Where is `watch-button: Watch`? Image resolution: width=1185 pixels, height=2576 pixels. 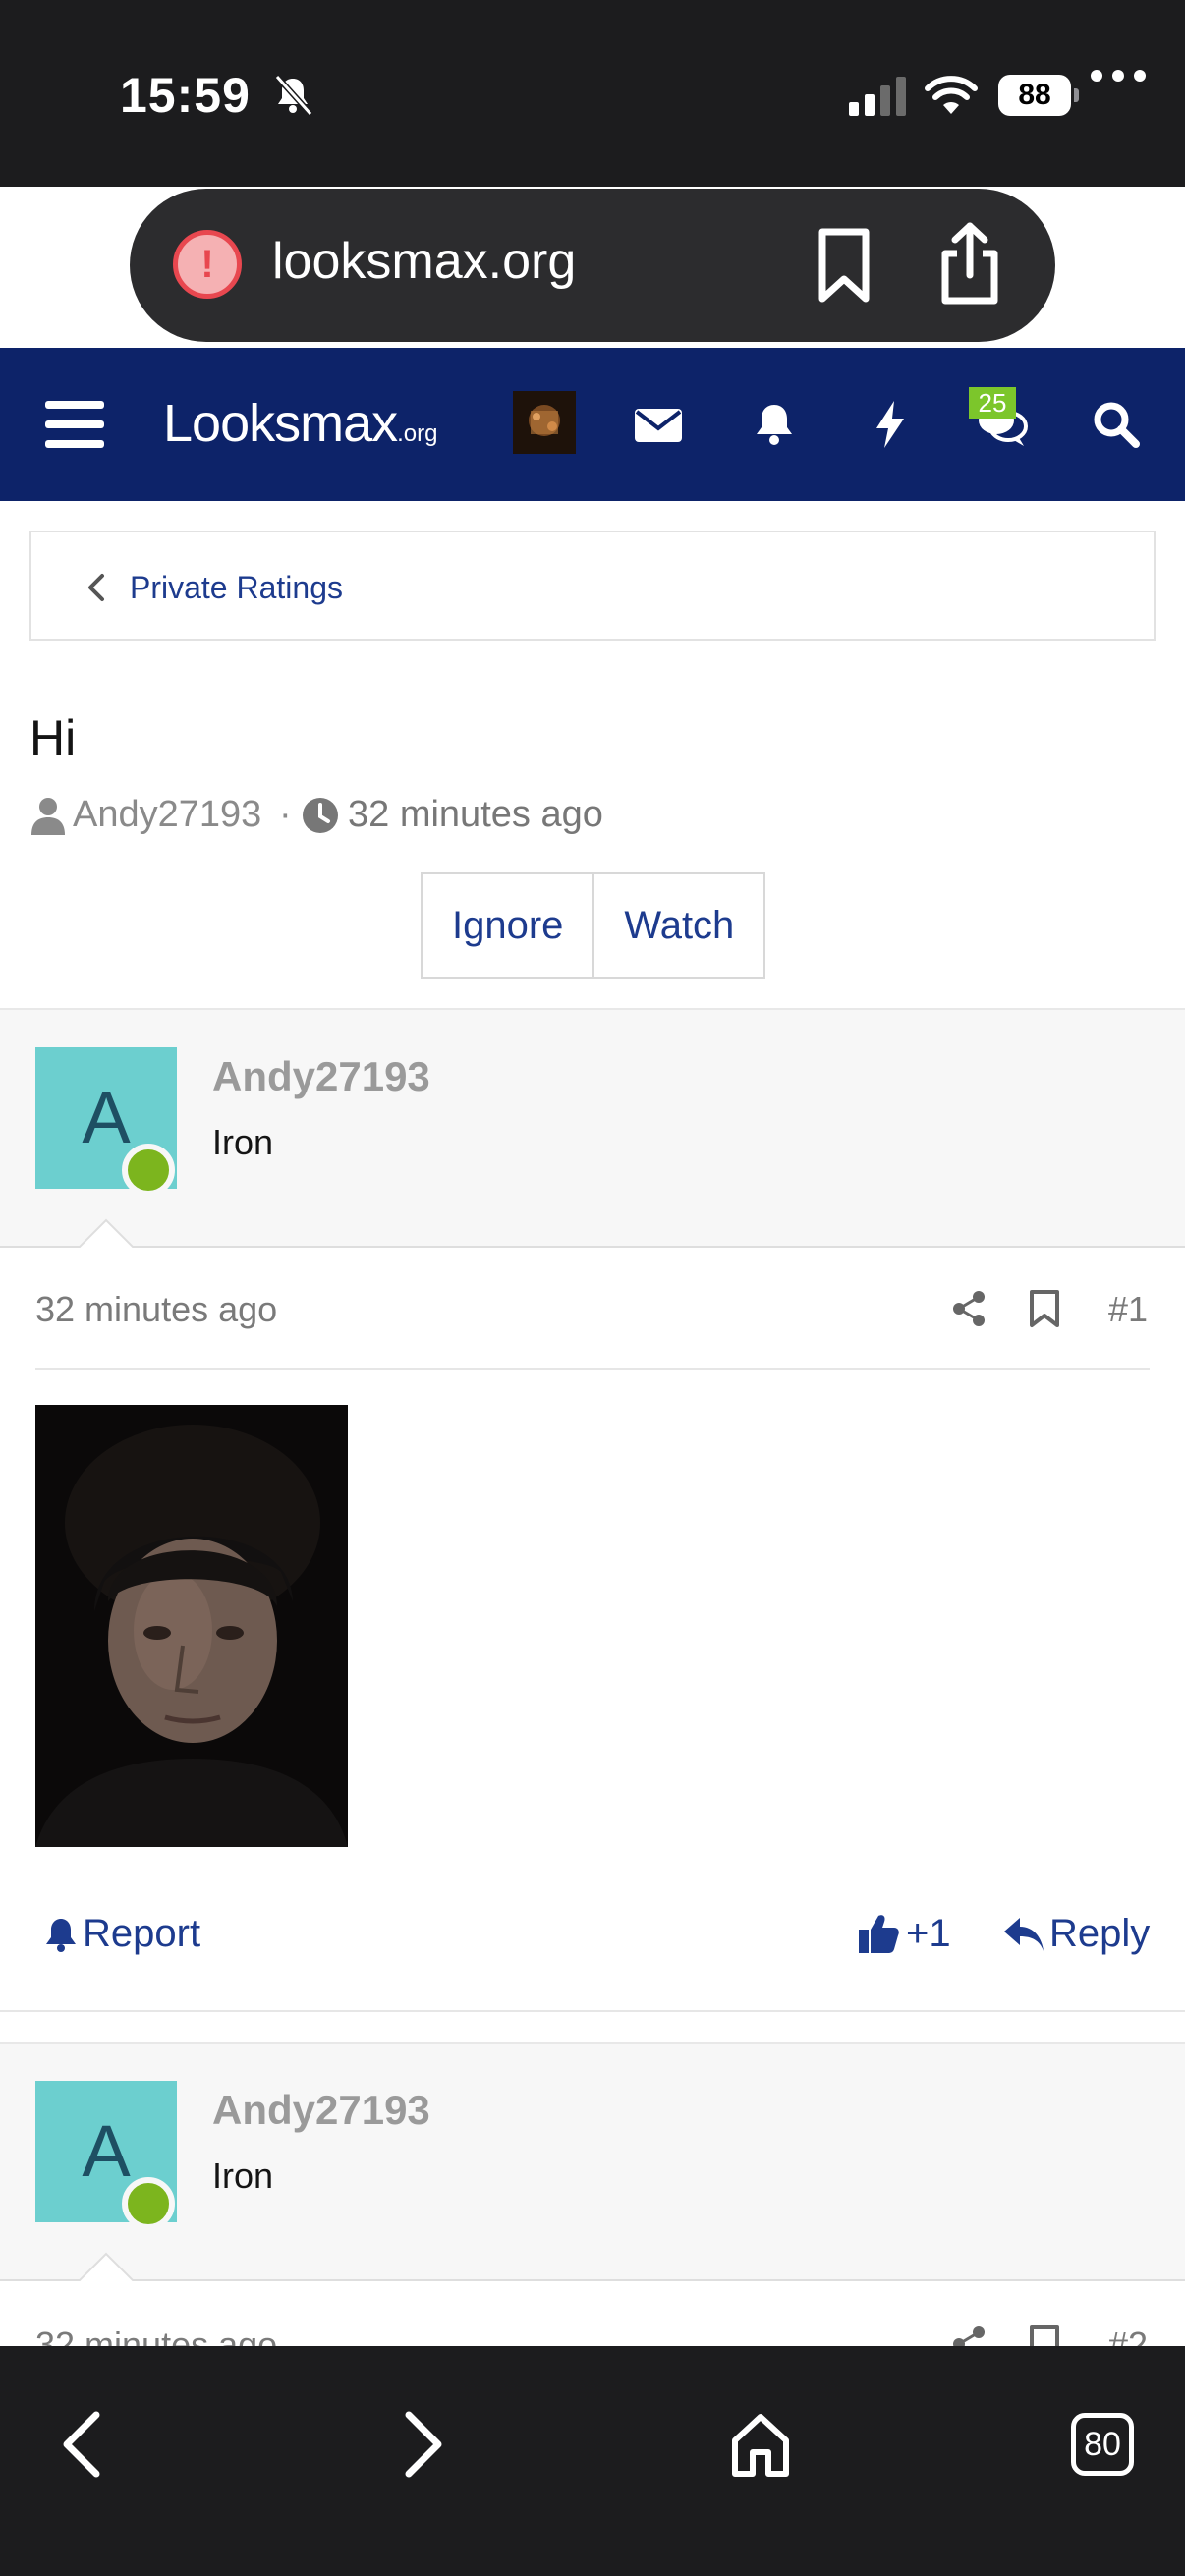 watch-button: Watch is located at coordinates (678, 925).